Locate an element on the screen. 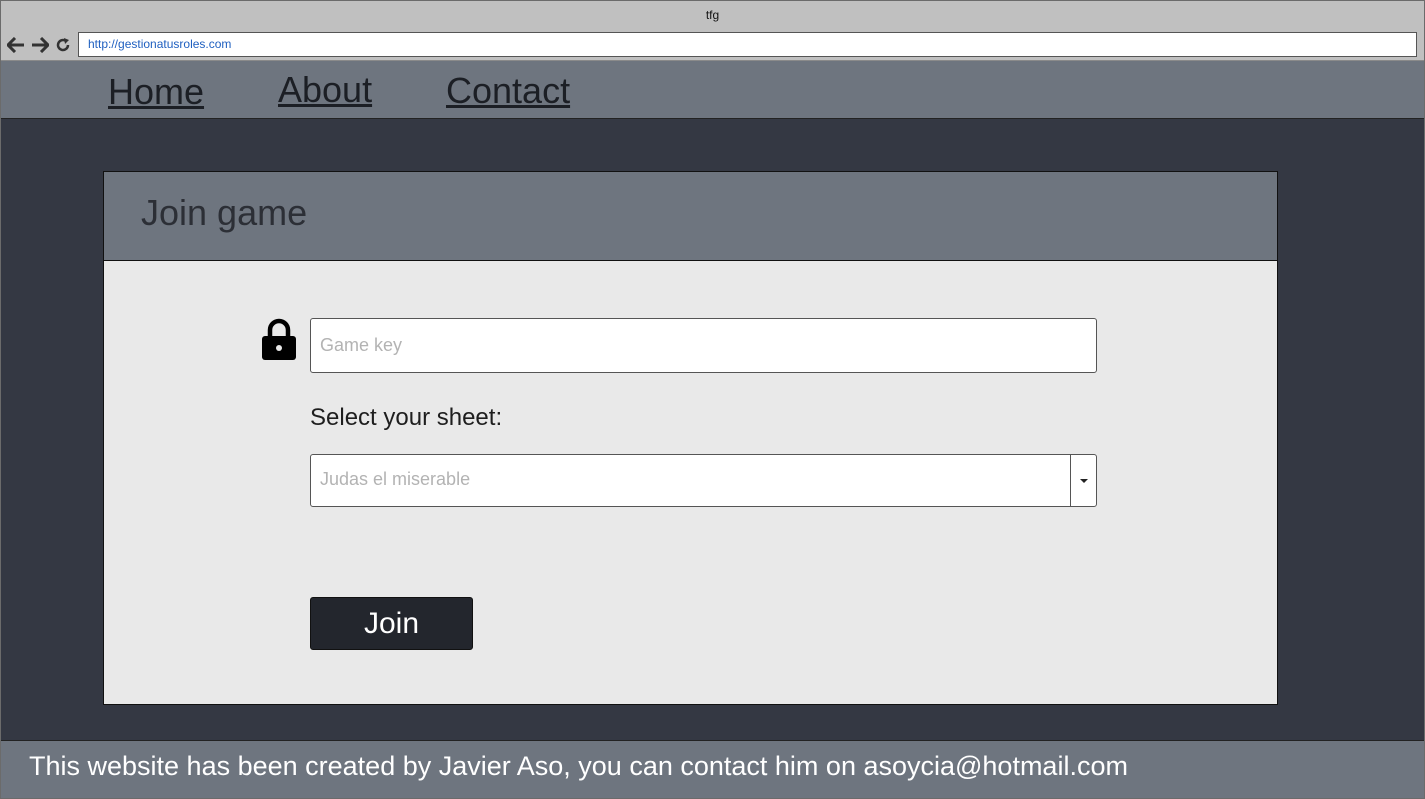 This screenshot has height=799, width=1425. lock-icon is located at coordinates (279, 339).